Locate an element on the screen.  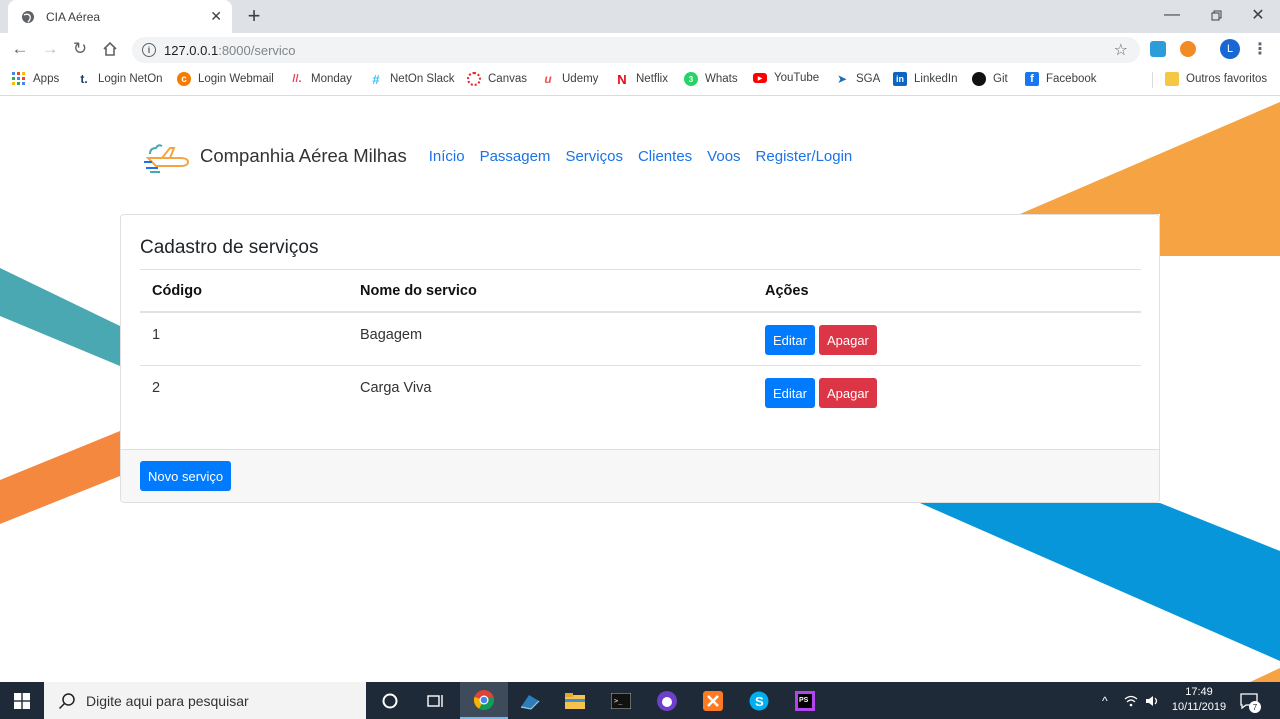
bookmark-facebook: f Facebook is located at coordinates (1061, 79).